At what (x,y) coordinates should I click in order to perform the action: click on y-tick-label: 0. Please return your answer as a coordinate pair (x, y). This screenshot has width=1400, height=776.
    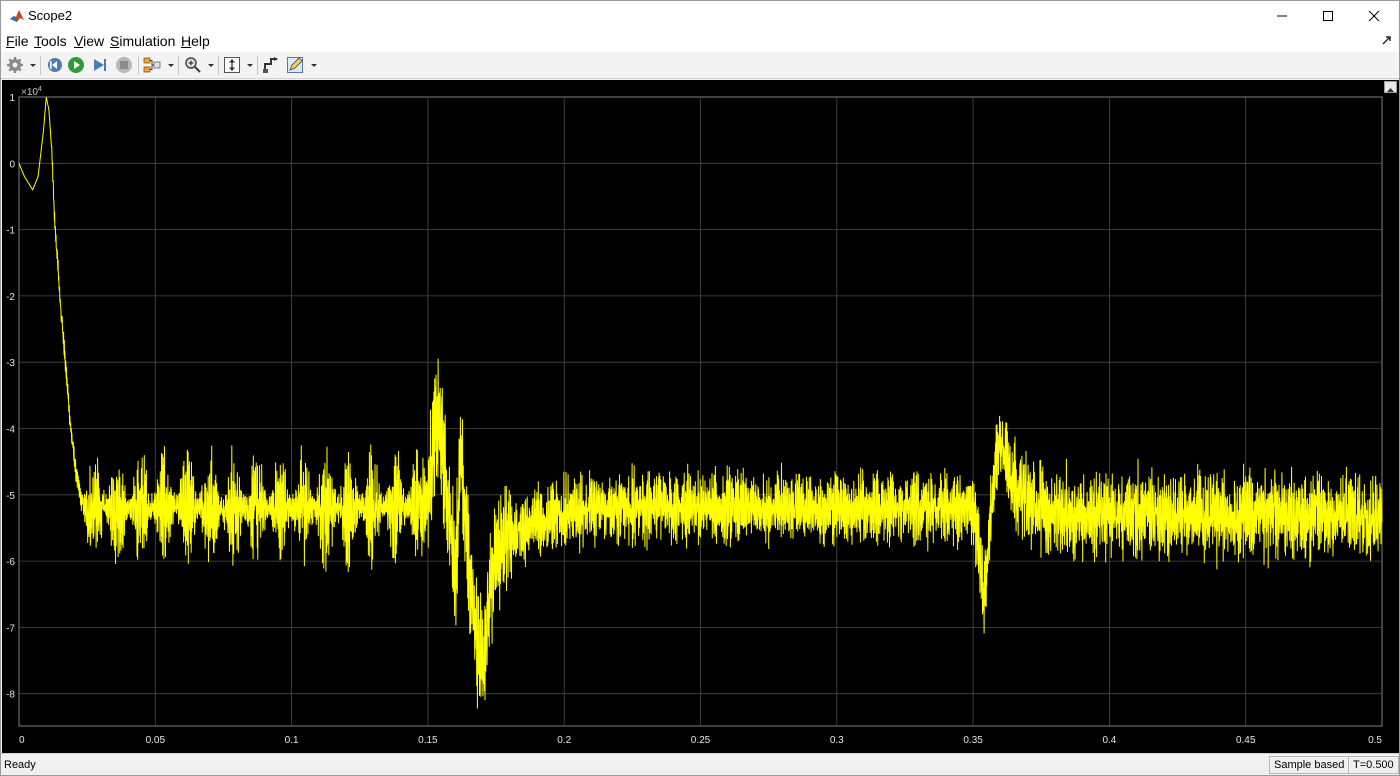
    Looking at the image, I should click on (12, 164).